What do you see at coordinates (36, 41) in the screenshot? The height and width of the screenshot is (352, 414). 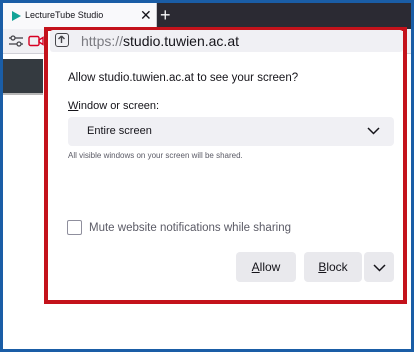 I see `camera-icon` at bounding box center [36, 41].